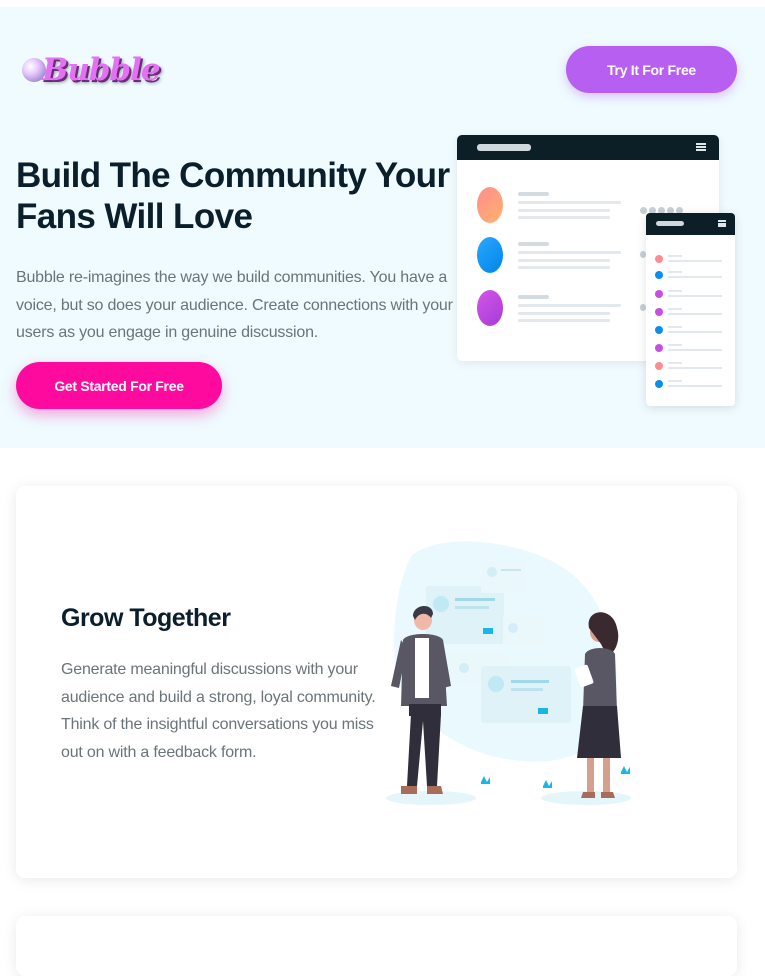 The height and width of the screenshot is (976, 765). What do you see at coordinates (690, 309) in the screenshot?
I see `app-mockup-side` at bounding box center [690, 309].